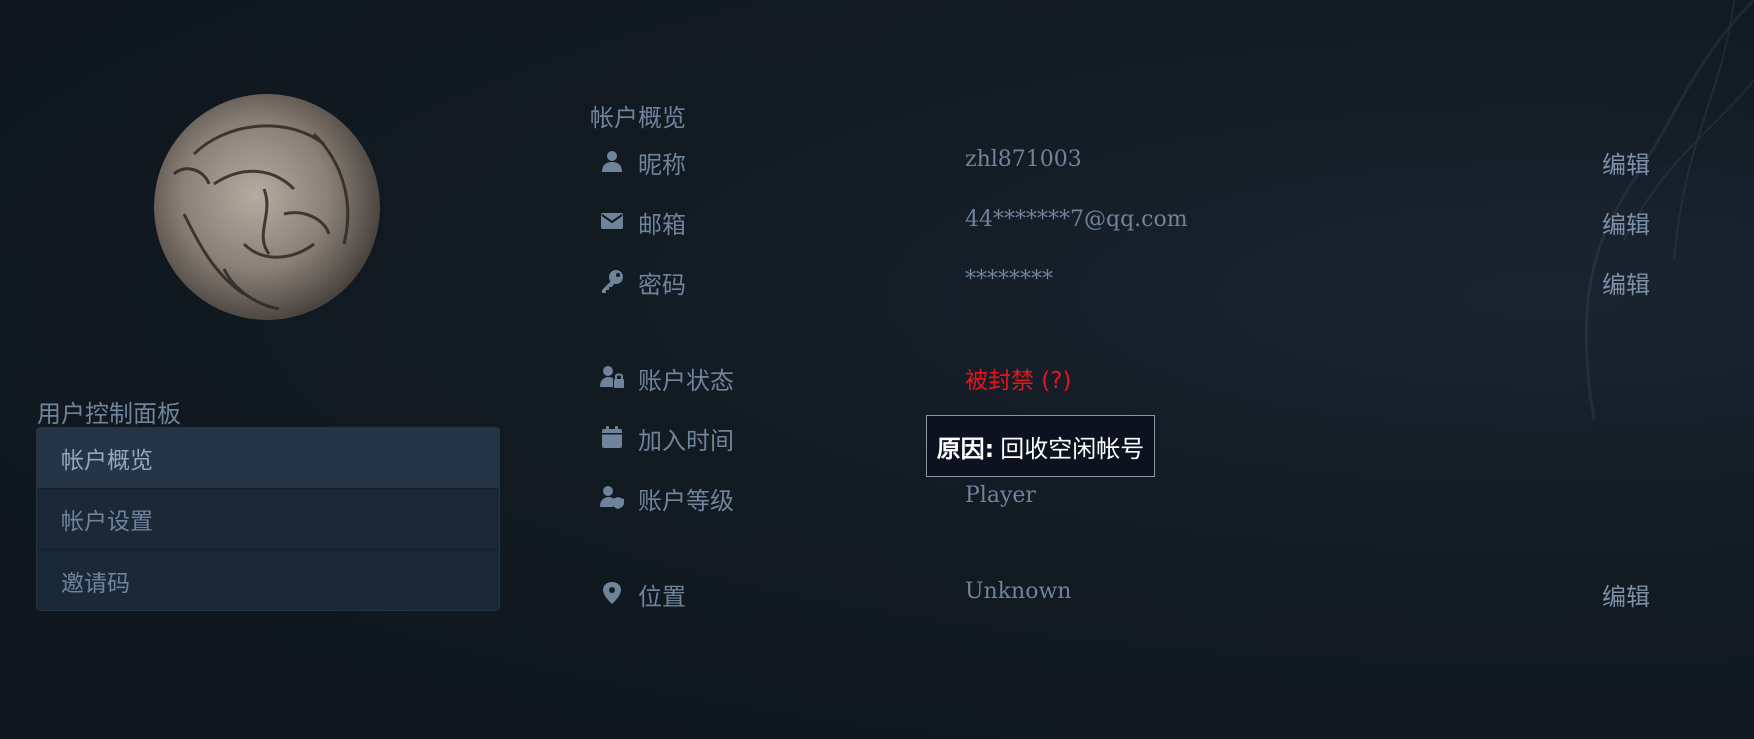 This screenshot has height=739, width=1754. Describe the element at coordinates (612, 281) in the screenshot. I see `key-icon` at that location.